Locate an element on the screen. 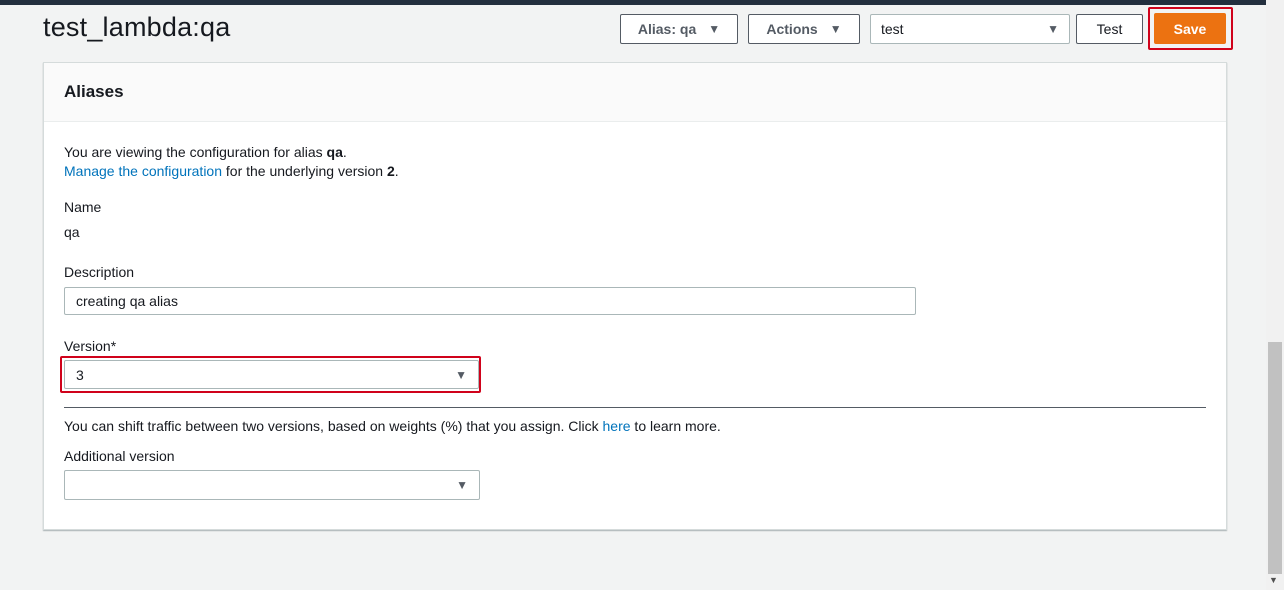  additional-version-label: Additional version is located at coordinates (119, 456).